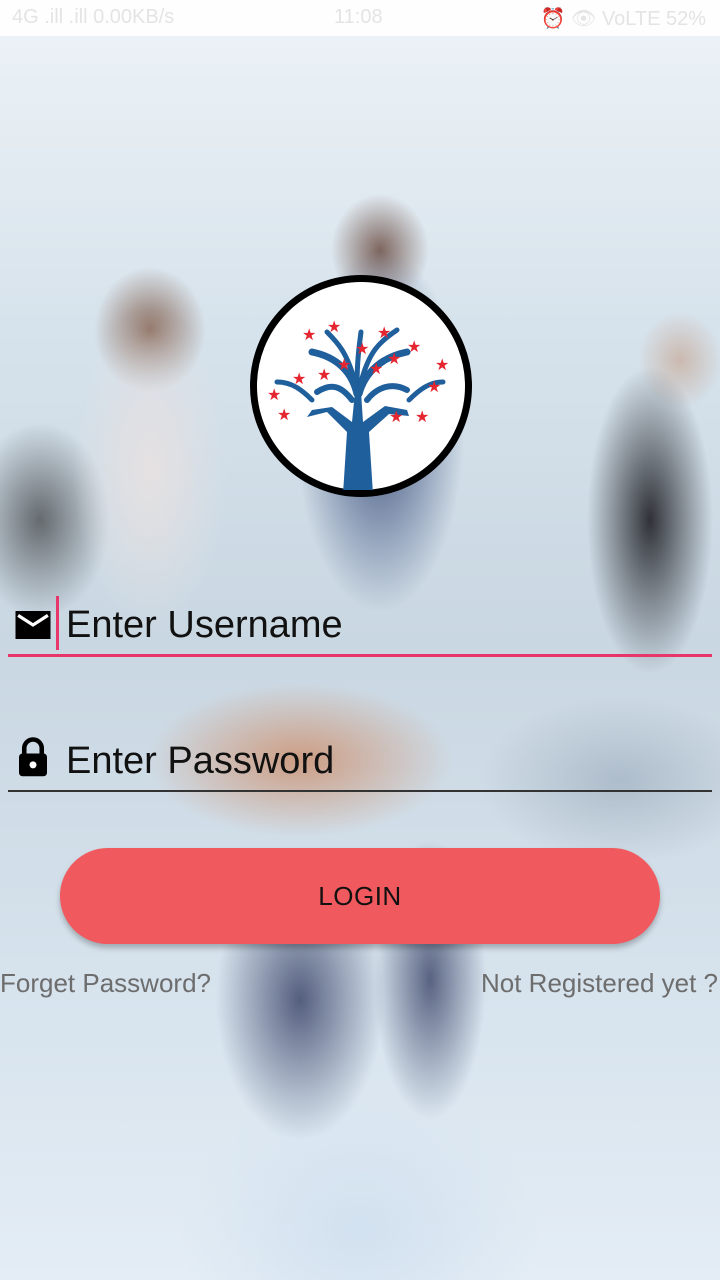  I want to click on text-cursor, so click(57, 623).